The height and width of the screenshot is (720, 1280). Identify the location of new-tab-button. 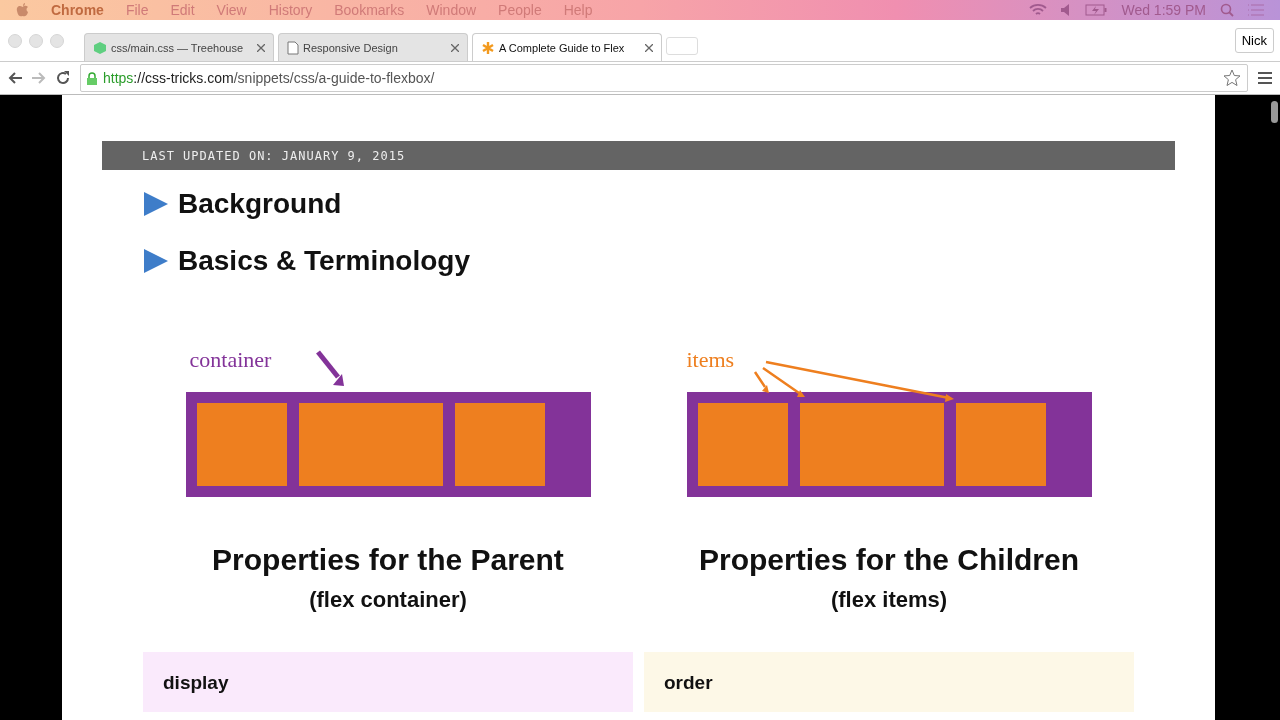
(682, 46).